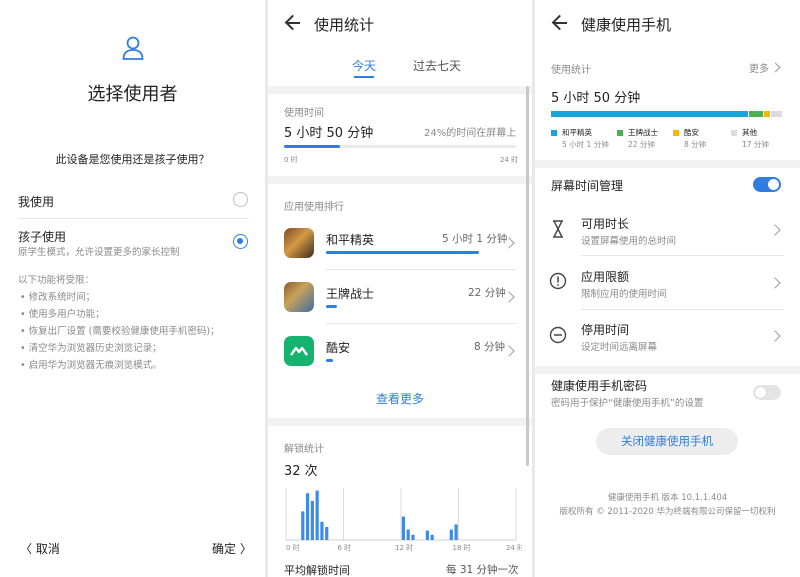  What do you see at coordinates (667, 441) in the screenshot?
I see `close-digital-balance-button: 关闭健康使用手机` at bounding box center [667, 441].